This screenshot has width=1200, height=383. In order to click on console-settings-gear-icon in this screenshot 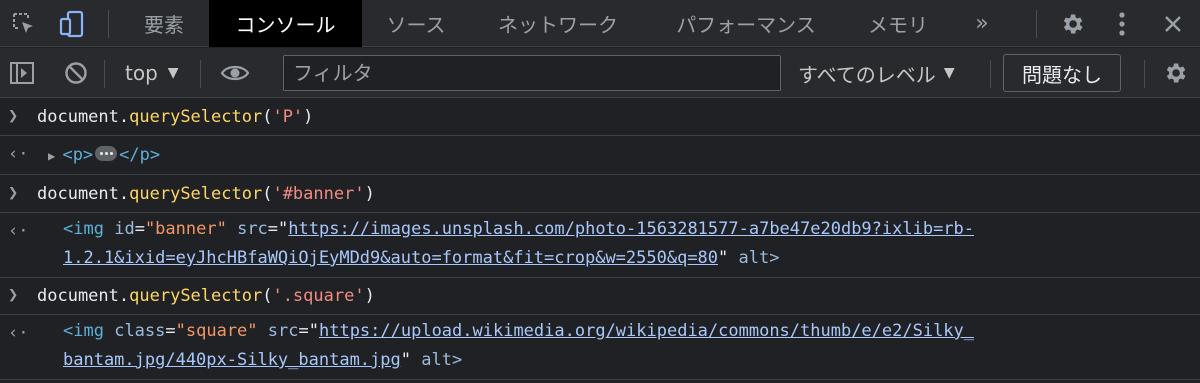, I will do `click(1175, 73)`.